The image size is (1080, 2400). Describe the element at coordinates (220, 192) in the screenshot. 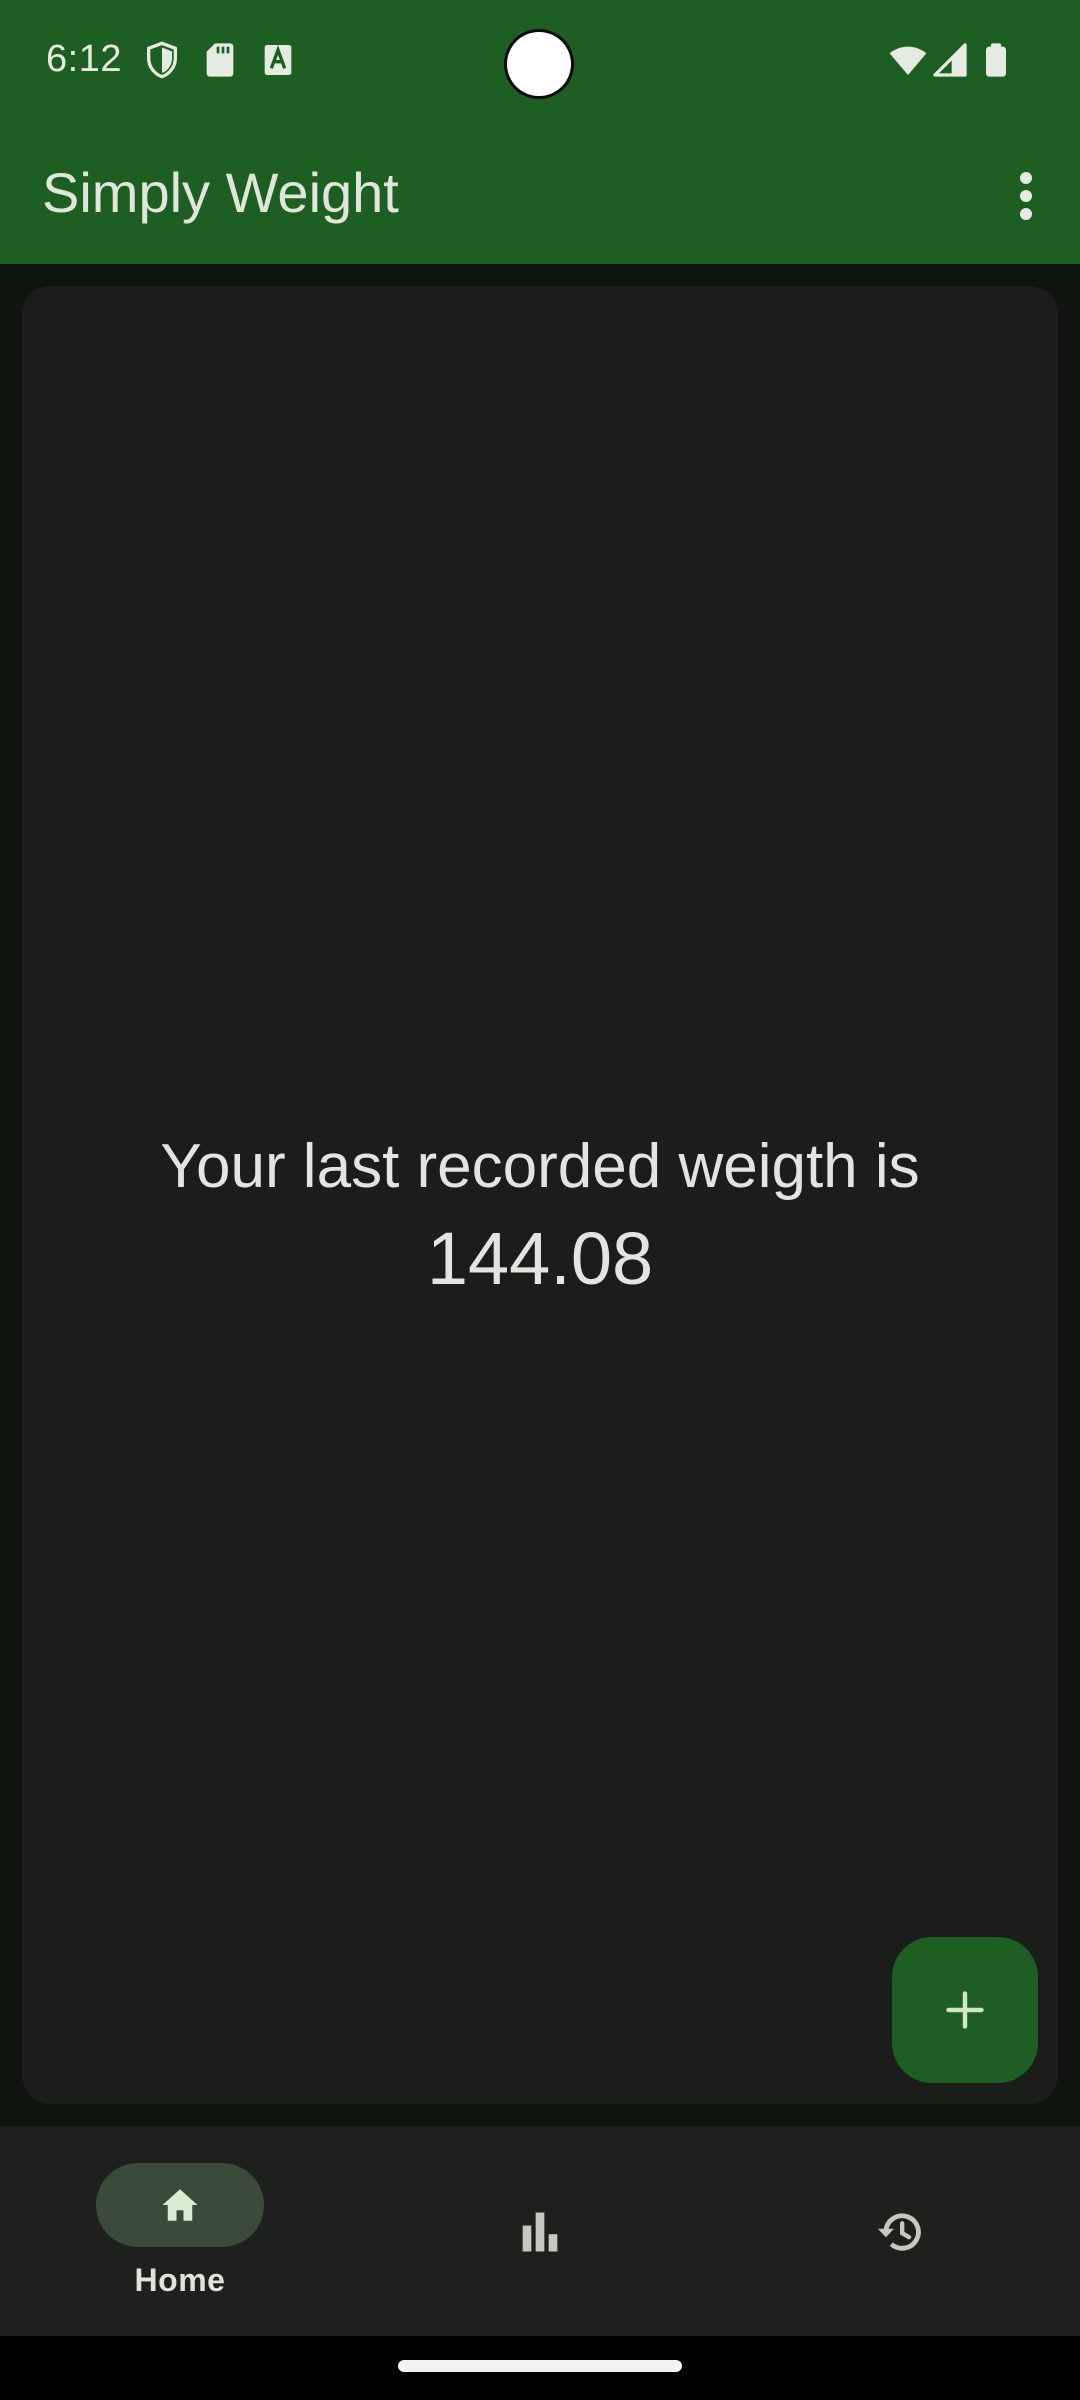

I see `app-title: Simply Weight` at that location.